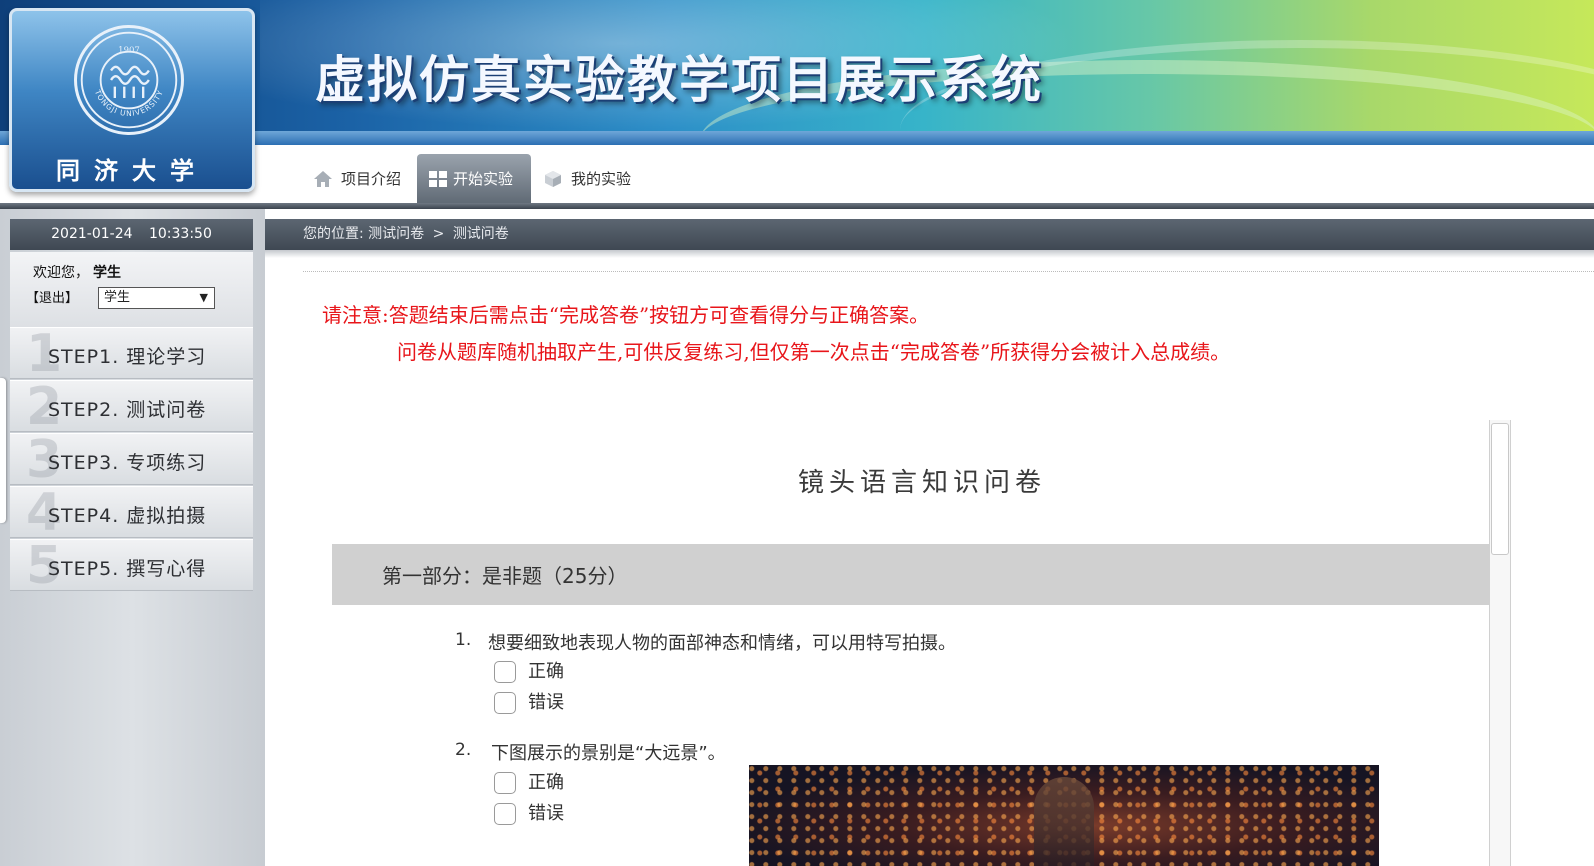  I want to click on sidebar-collapse-handle, so click(3, 450).